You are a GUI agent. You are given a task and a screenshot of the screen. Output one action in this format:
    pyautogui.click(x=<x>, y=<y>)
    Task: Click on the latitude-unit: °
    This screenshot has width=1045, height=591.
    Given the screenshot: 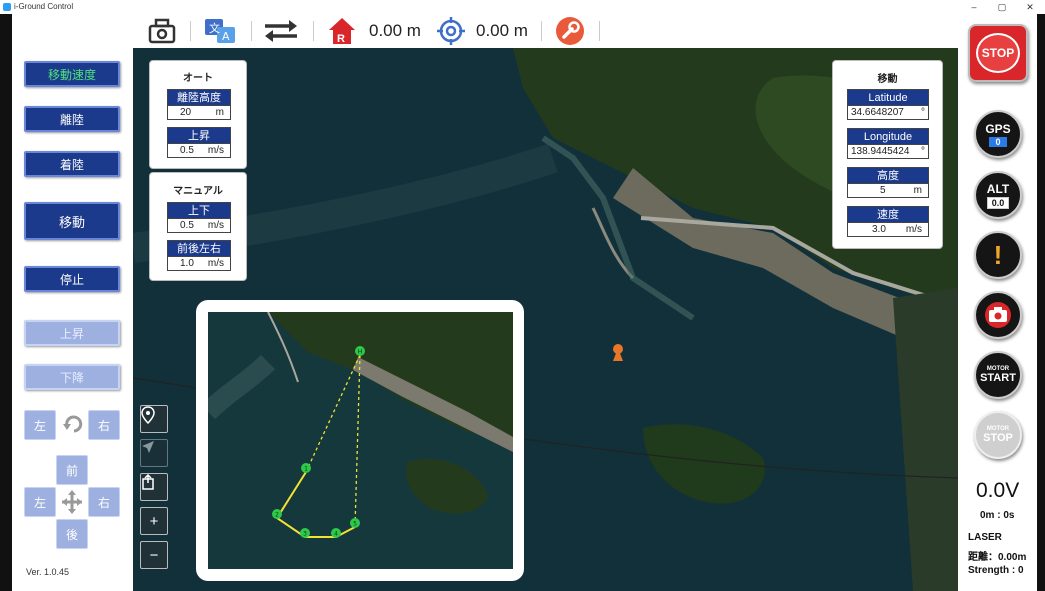 What is the action you would take?
    pyautogui.click(x=923, y=112)
    